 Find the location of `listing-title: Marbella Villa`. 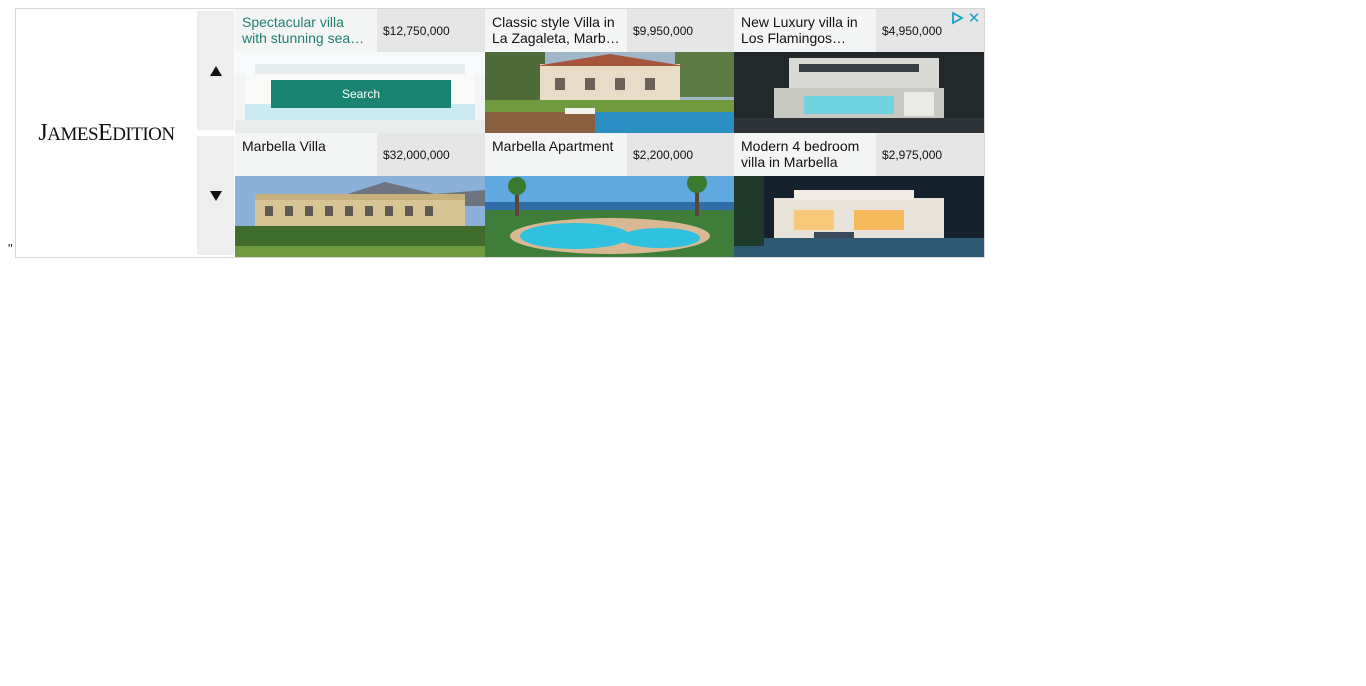

listing-title: Marbella Villa is located at coordinates (306, 154).